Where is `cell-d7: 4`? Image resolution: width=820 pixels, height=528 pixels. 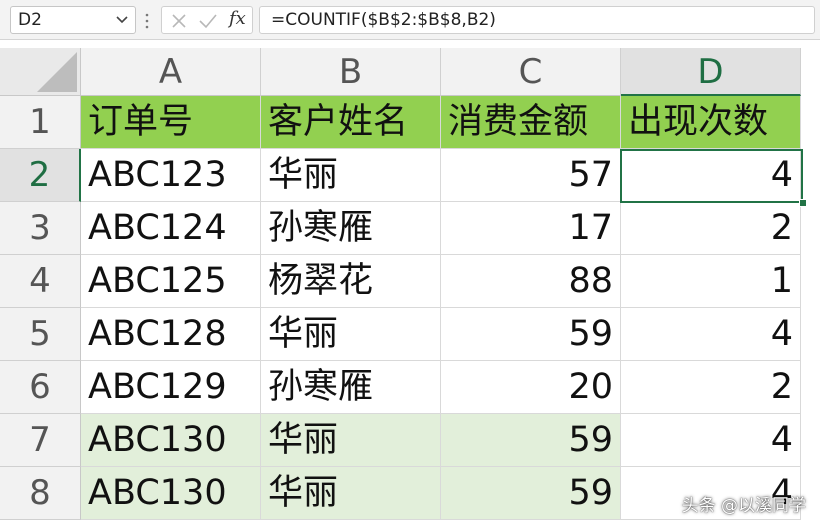 cell-d7: 4 is located at coordinates (711, 440).